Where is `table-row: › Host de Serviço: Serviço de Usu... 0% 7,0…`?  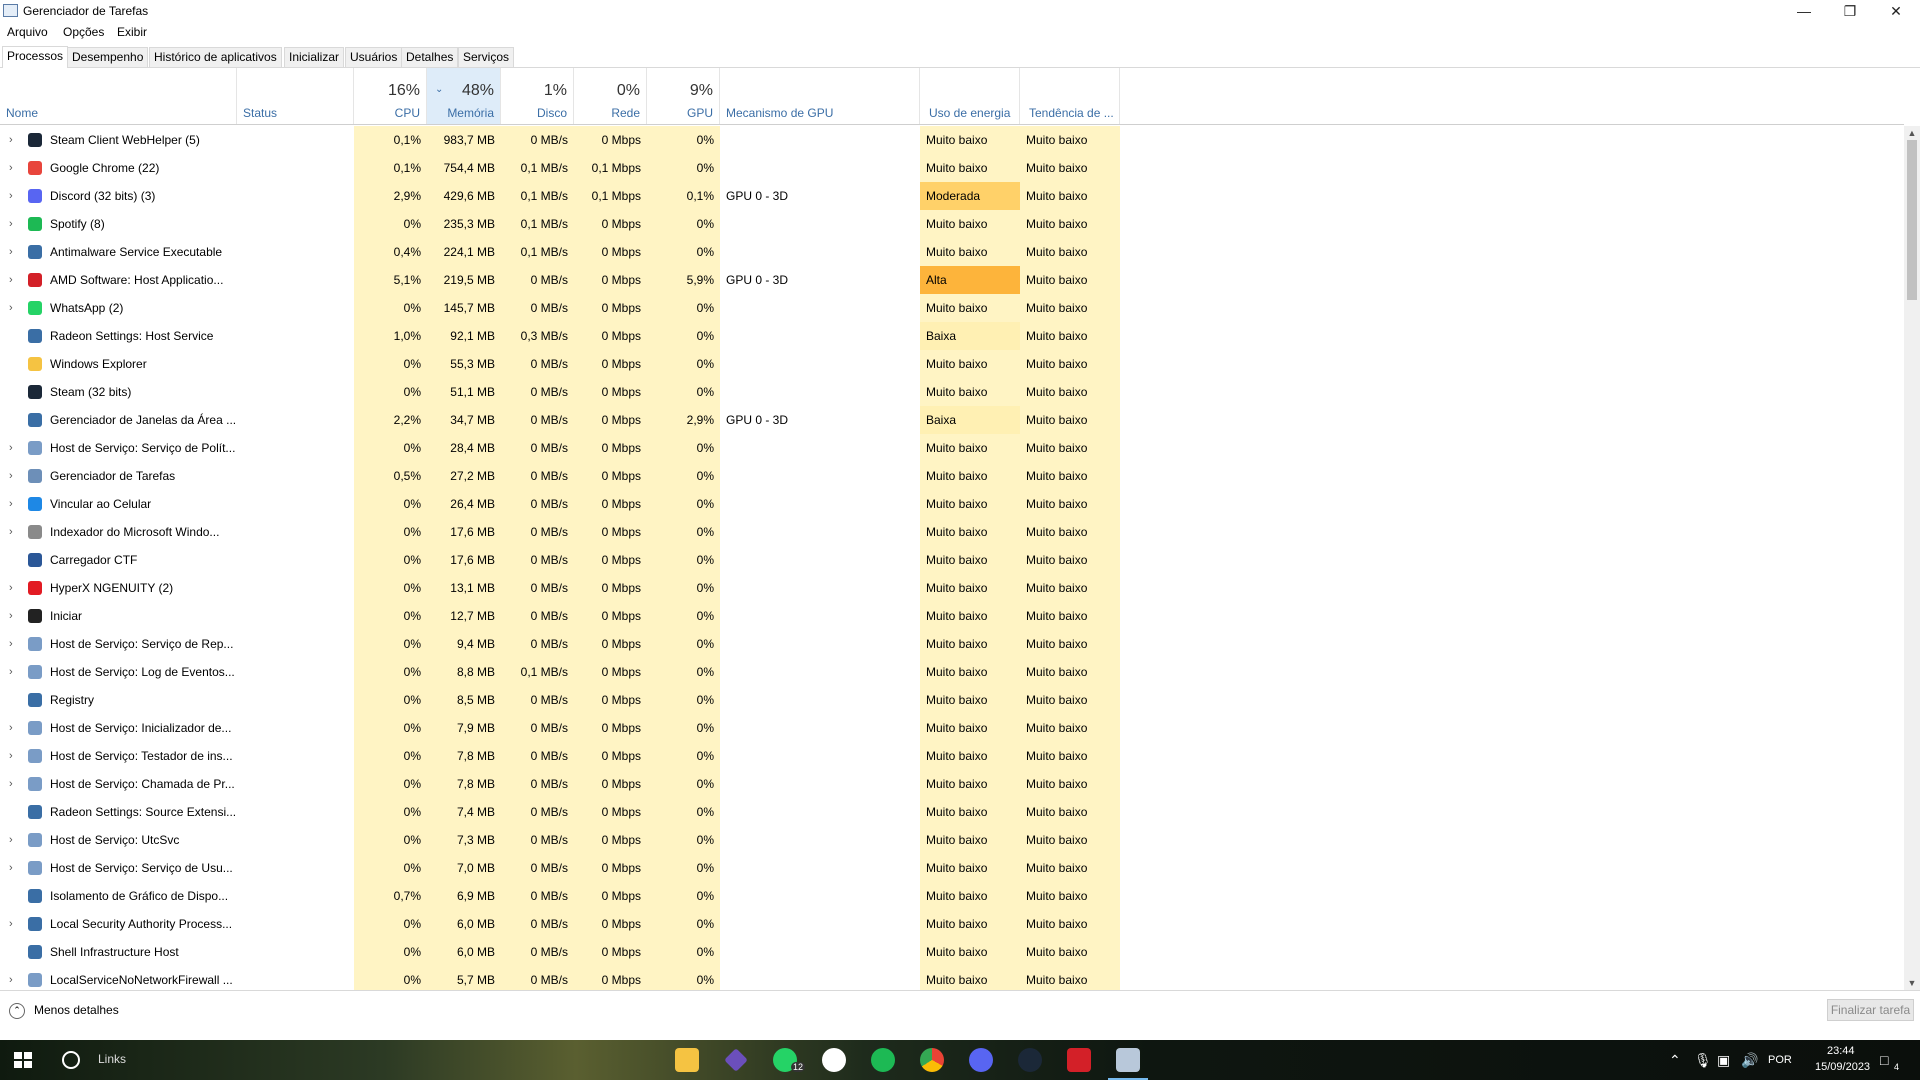 table-row: › Host de Serviço: Serviço de Usu... 0% 7,0… is located at coordinates (952, 868).